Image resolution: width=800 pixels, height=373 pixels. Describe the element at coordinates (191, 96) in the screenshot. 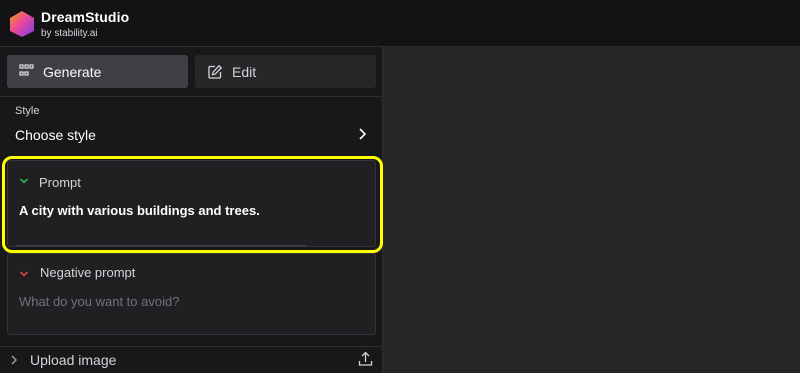

I see `divider` at that location.